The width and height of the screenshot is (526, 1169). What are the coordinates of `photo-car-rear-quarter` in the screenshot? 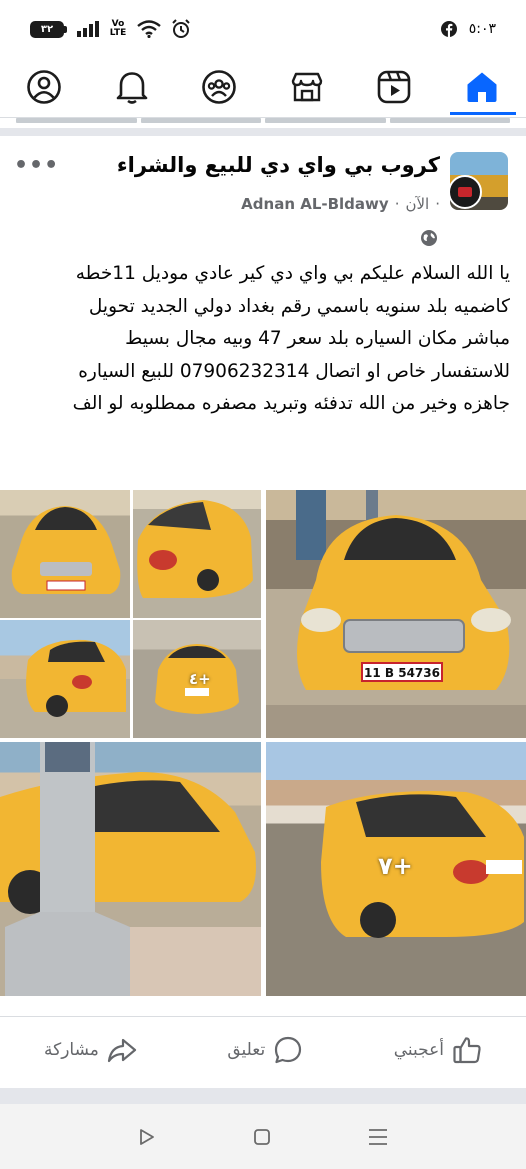 It's located at (65, 679).